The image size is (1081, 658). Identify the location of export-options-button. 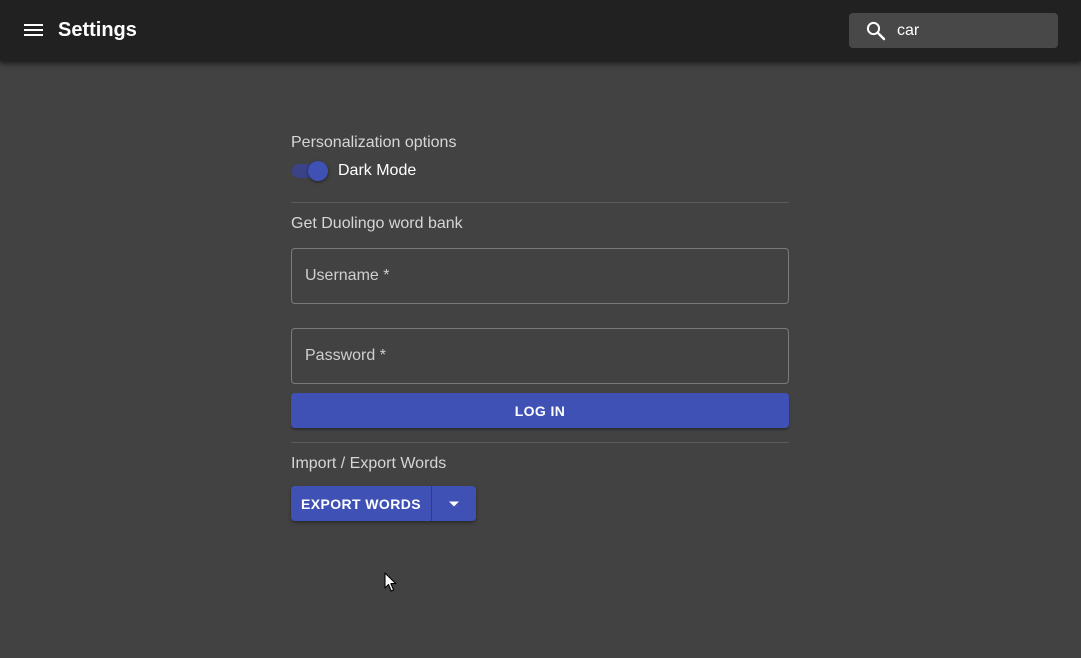
(454, 503).